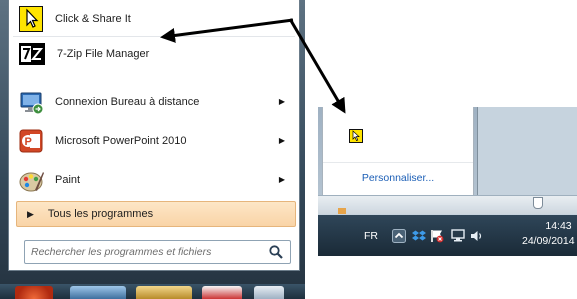  I want to click on orange-handle-icon, so click(342, 211).